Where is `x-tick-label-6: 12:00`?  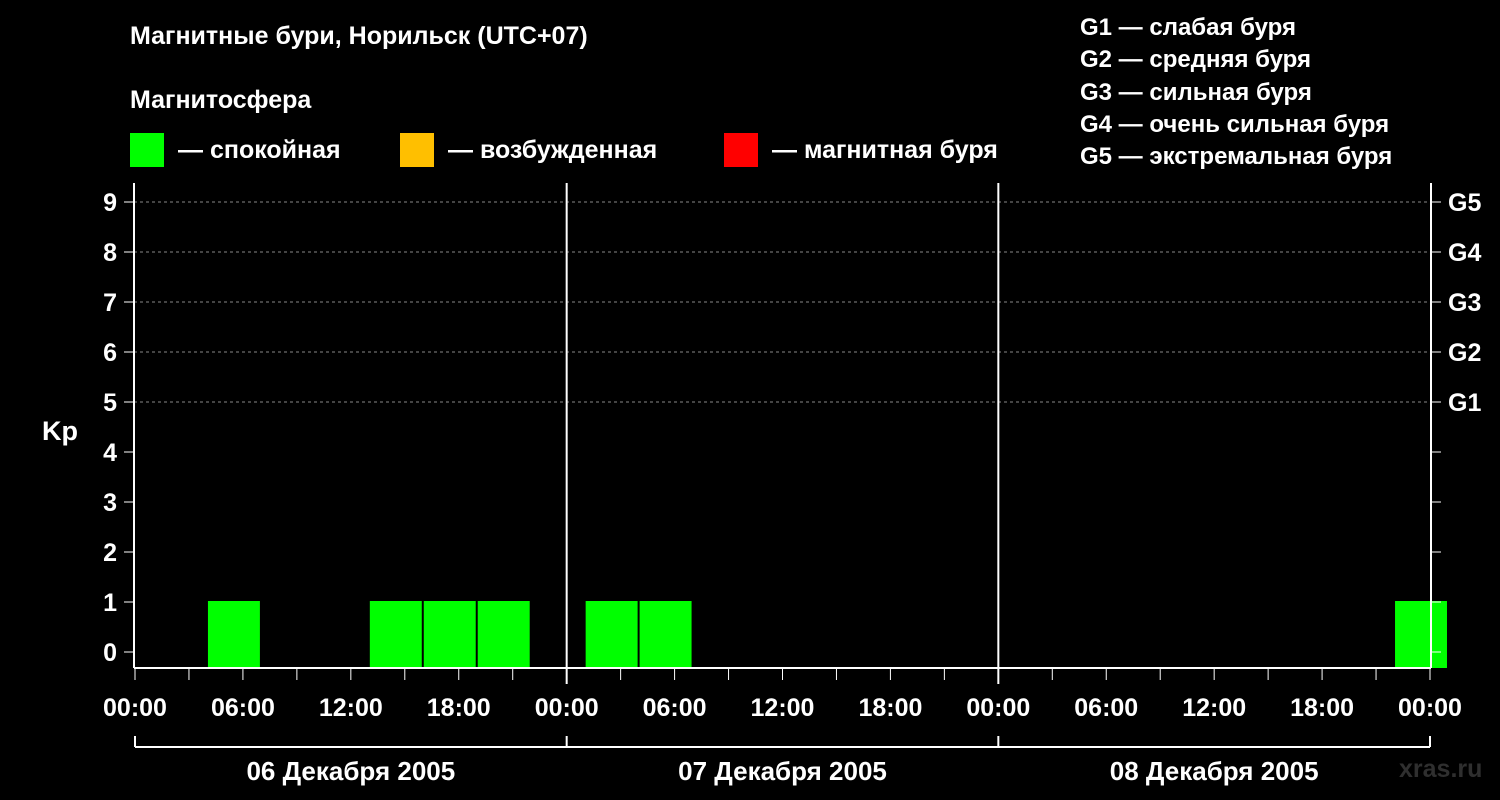
x-tick-label-6: 12:00 is located at coordinates (783, 708).